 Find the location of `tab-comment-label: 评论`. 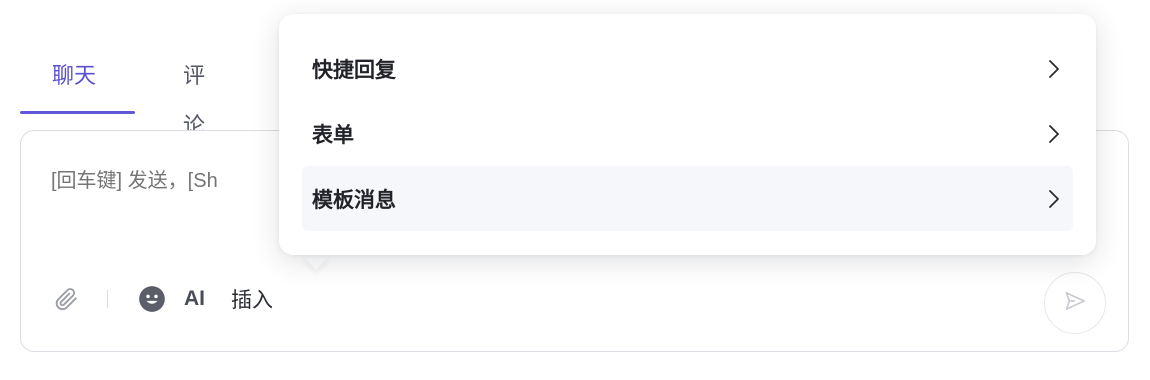

tab-comment-label: 评论 is located at coordinates (194, 101).